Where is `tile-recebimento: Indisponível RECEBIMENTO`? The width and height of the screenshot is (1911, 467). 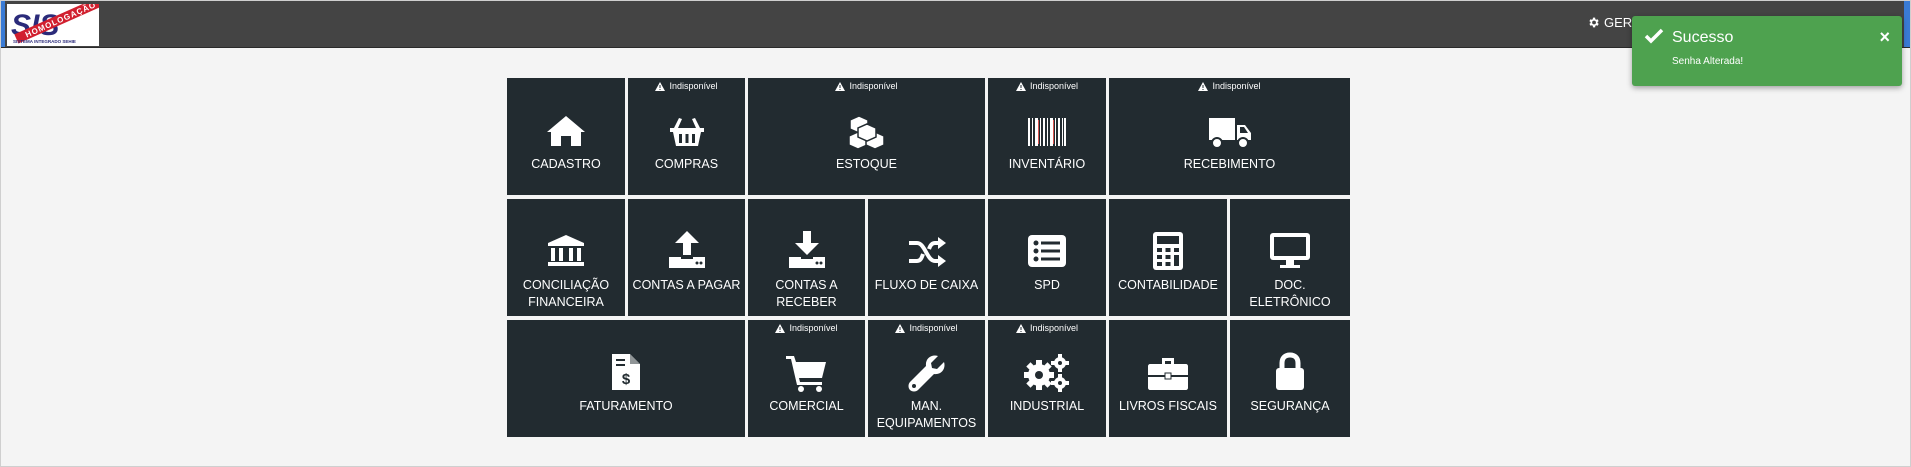
tile-recebimento: Indisponível RECEBIMENTO is located at coordinates (1229, 136).